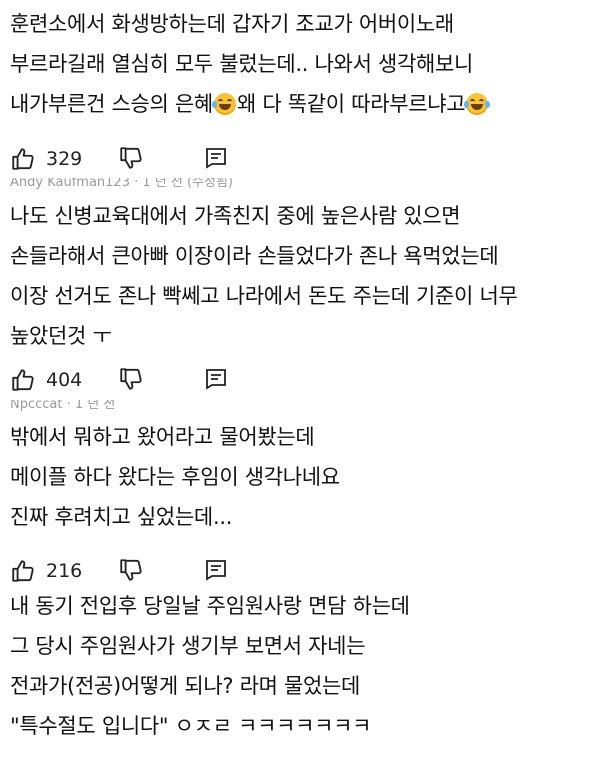  Describe the element at coordinates (188, 646) in the screenshot. I see `comment-line: 그 당시 주임원사가 생기부 보면서 자네는` at that location.